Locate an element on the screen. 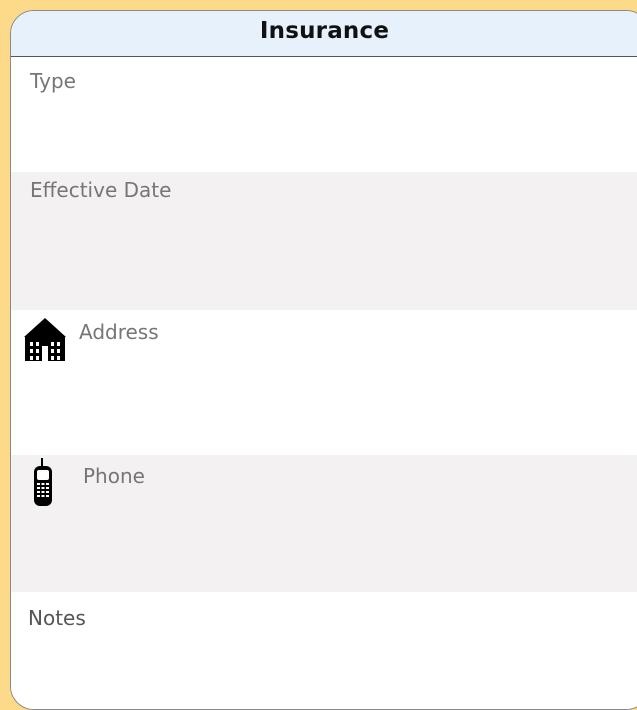  address-label: Address is located at coordinates (119, 332).